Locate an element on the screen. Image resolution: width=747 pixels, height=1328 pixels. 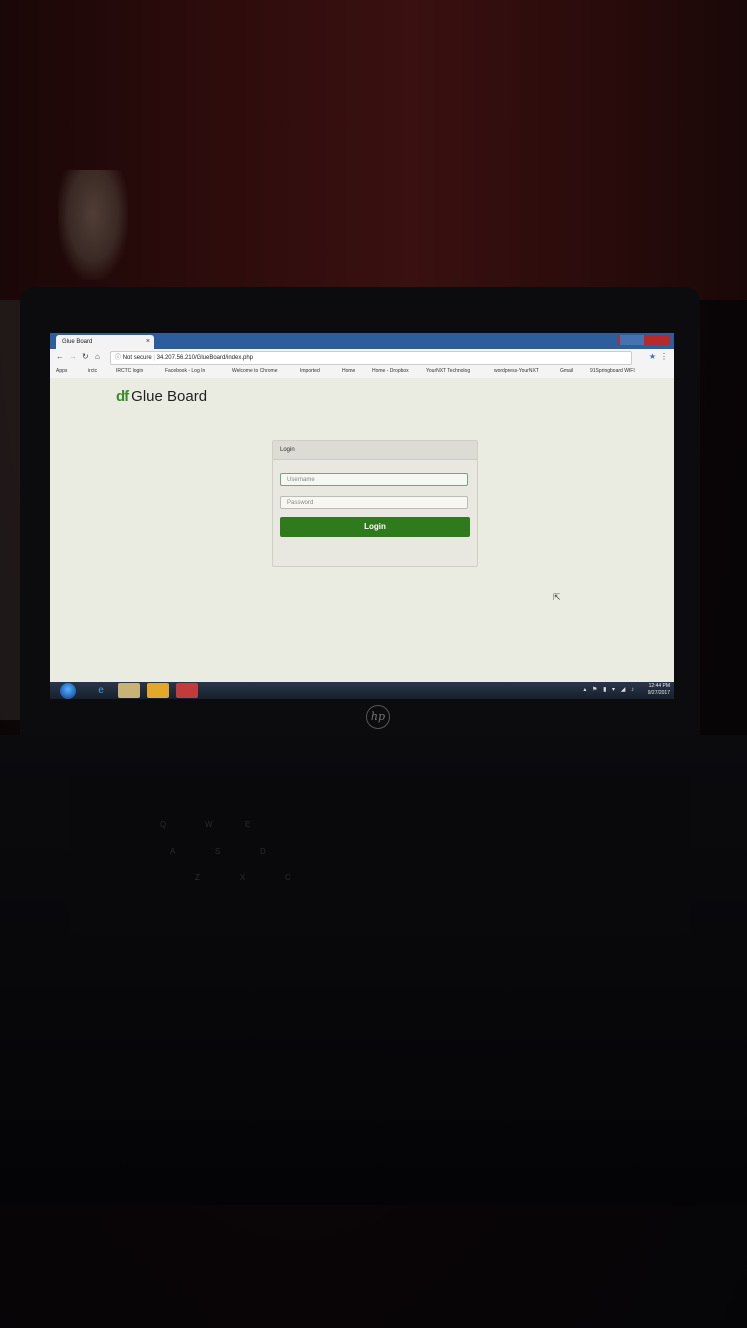
logo-mark: df is located at coordinates (122, 396).